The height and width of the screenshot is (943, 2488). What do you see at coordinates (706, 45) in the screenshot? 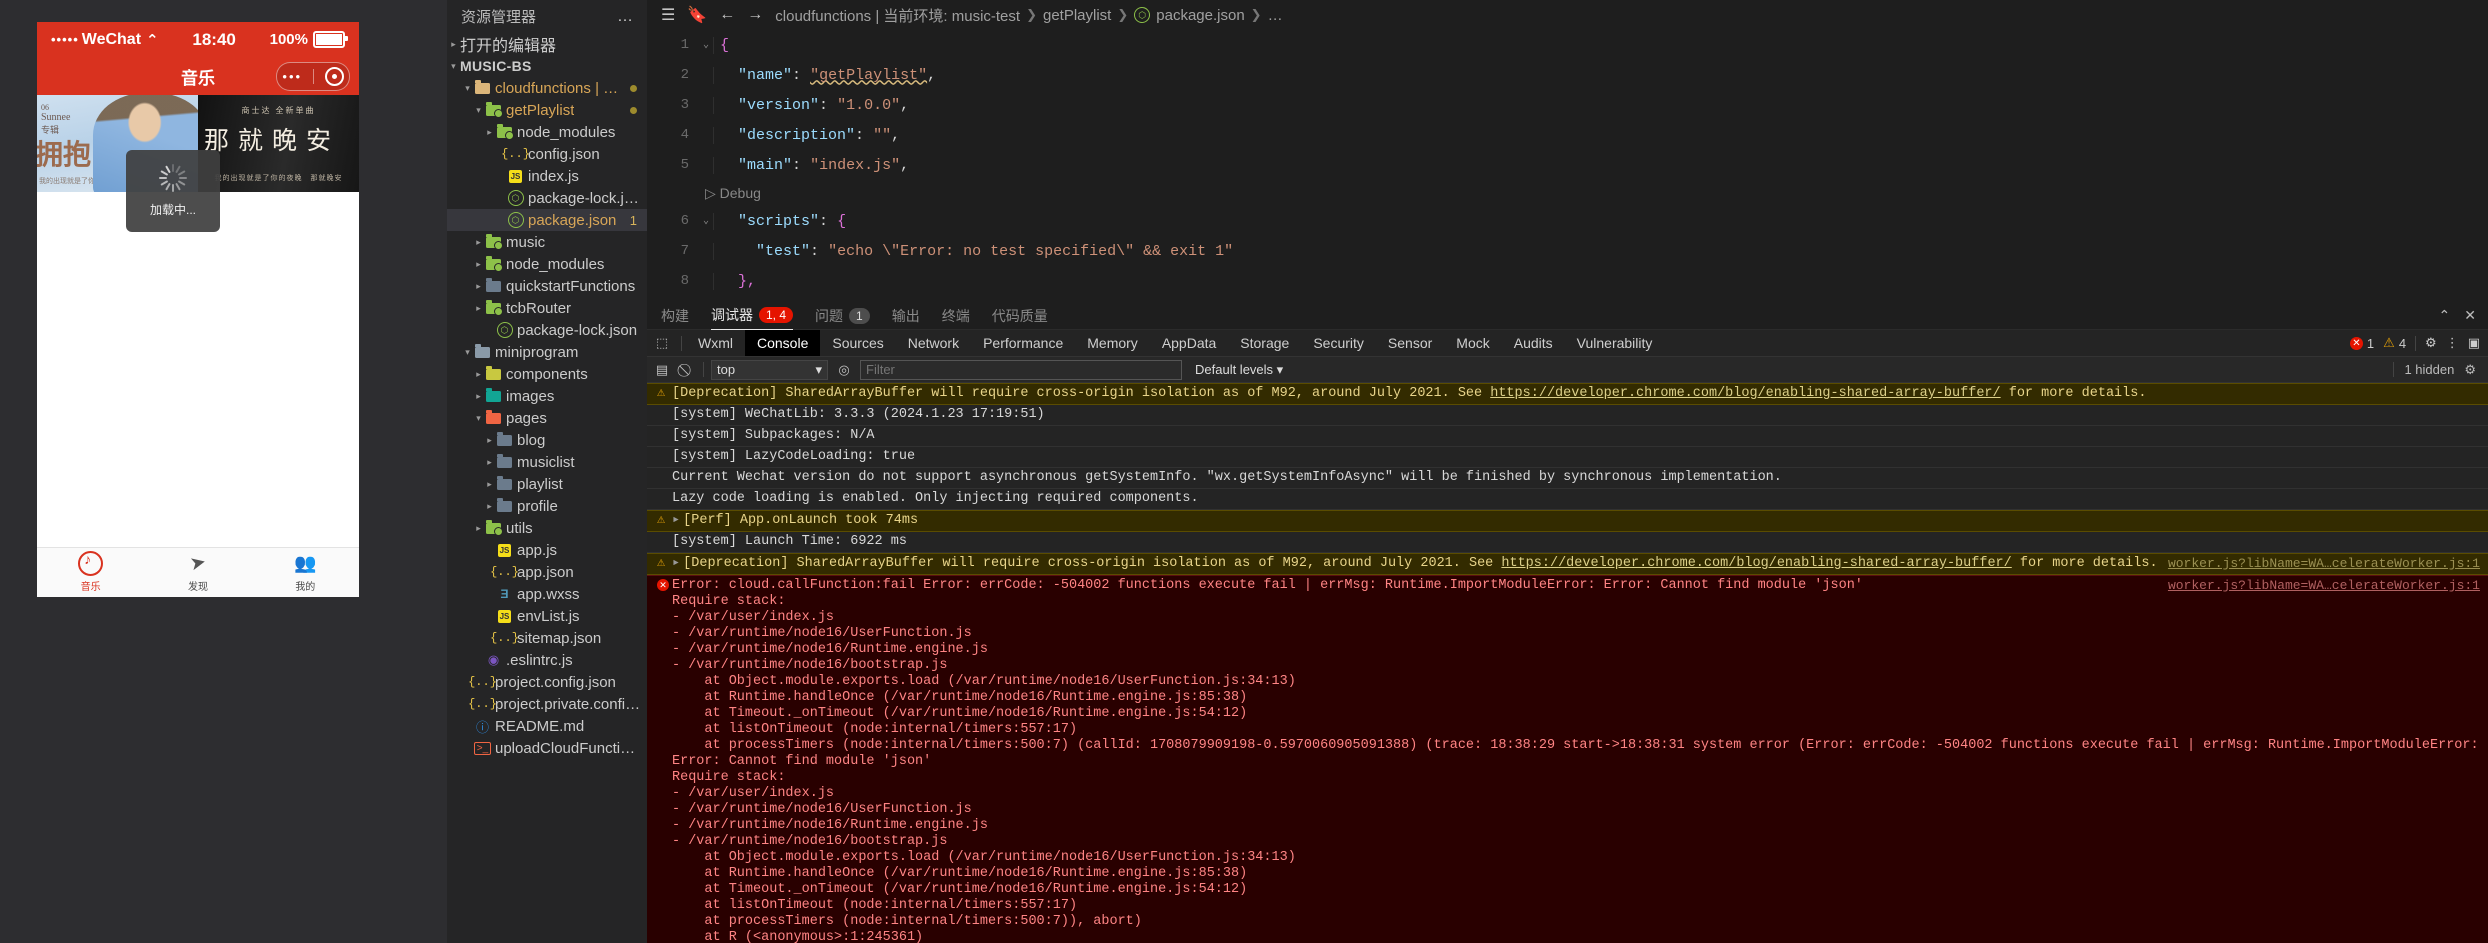
I see `fold-toggle-icon: ⌄` at bounding box center [706, 45].